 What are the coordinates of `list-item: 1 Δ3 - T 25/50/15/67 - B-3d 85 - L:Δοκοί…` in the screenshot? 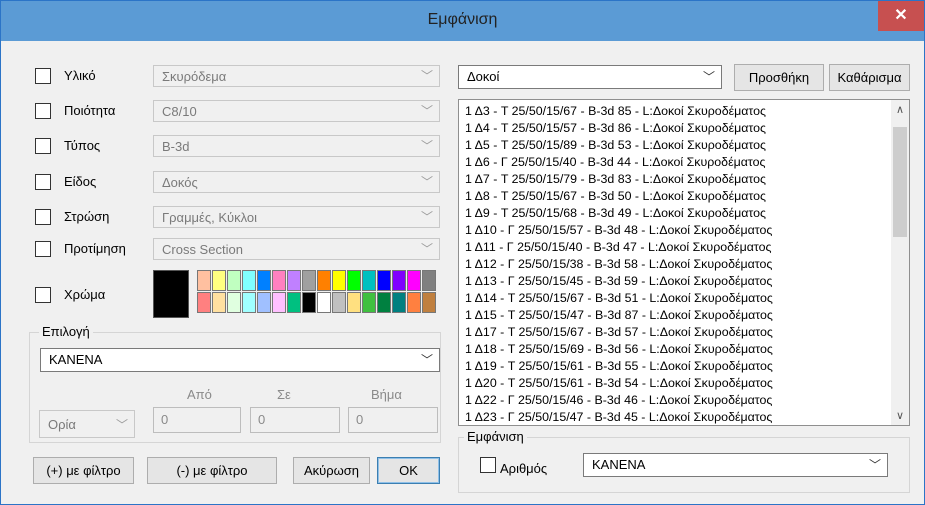 It's located at (615, 111).